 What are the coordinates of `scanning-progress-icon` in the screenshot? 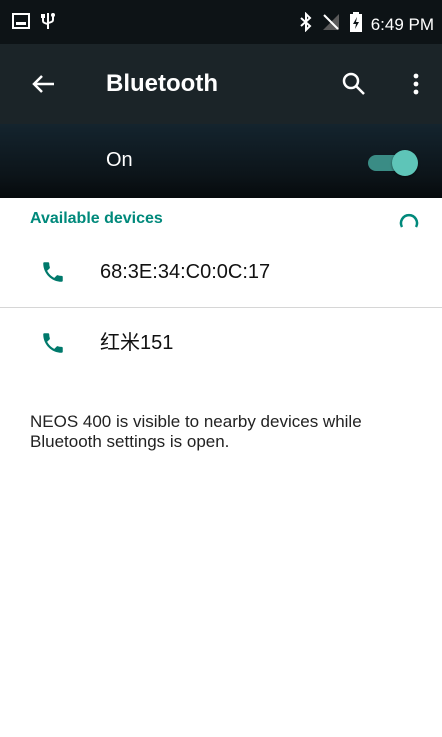 It's located at (409, 221).